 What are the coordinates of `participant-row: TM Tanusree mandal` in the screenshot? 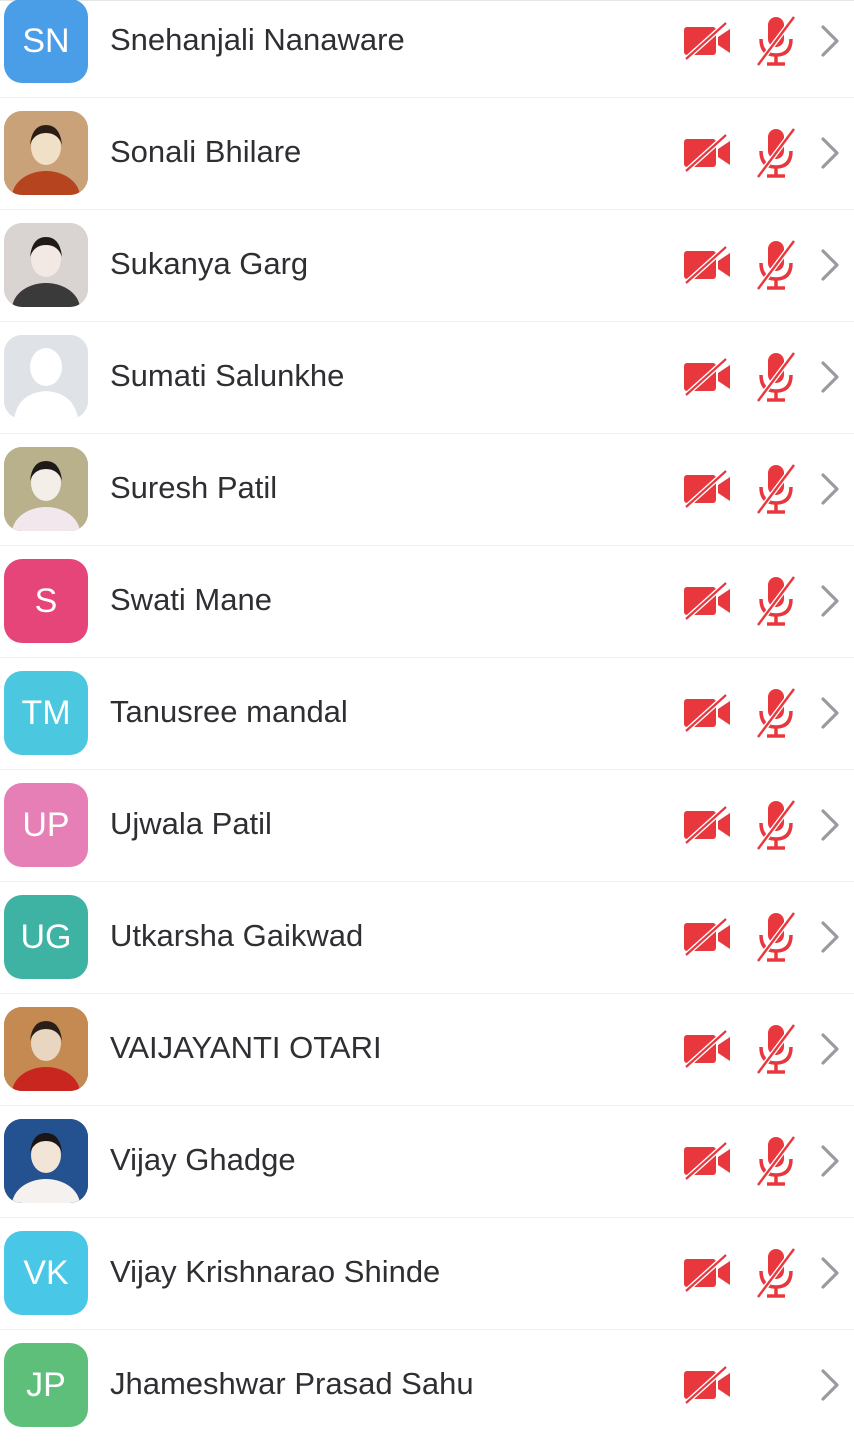 It's located at (427, 713).